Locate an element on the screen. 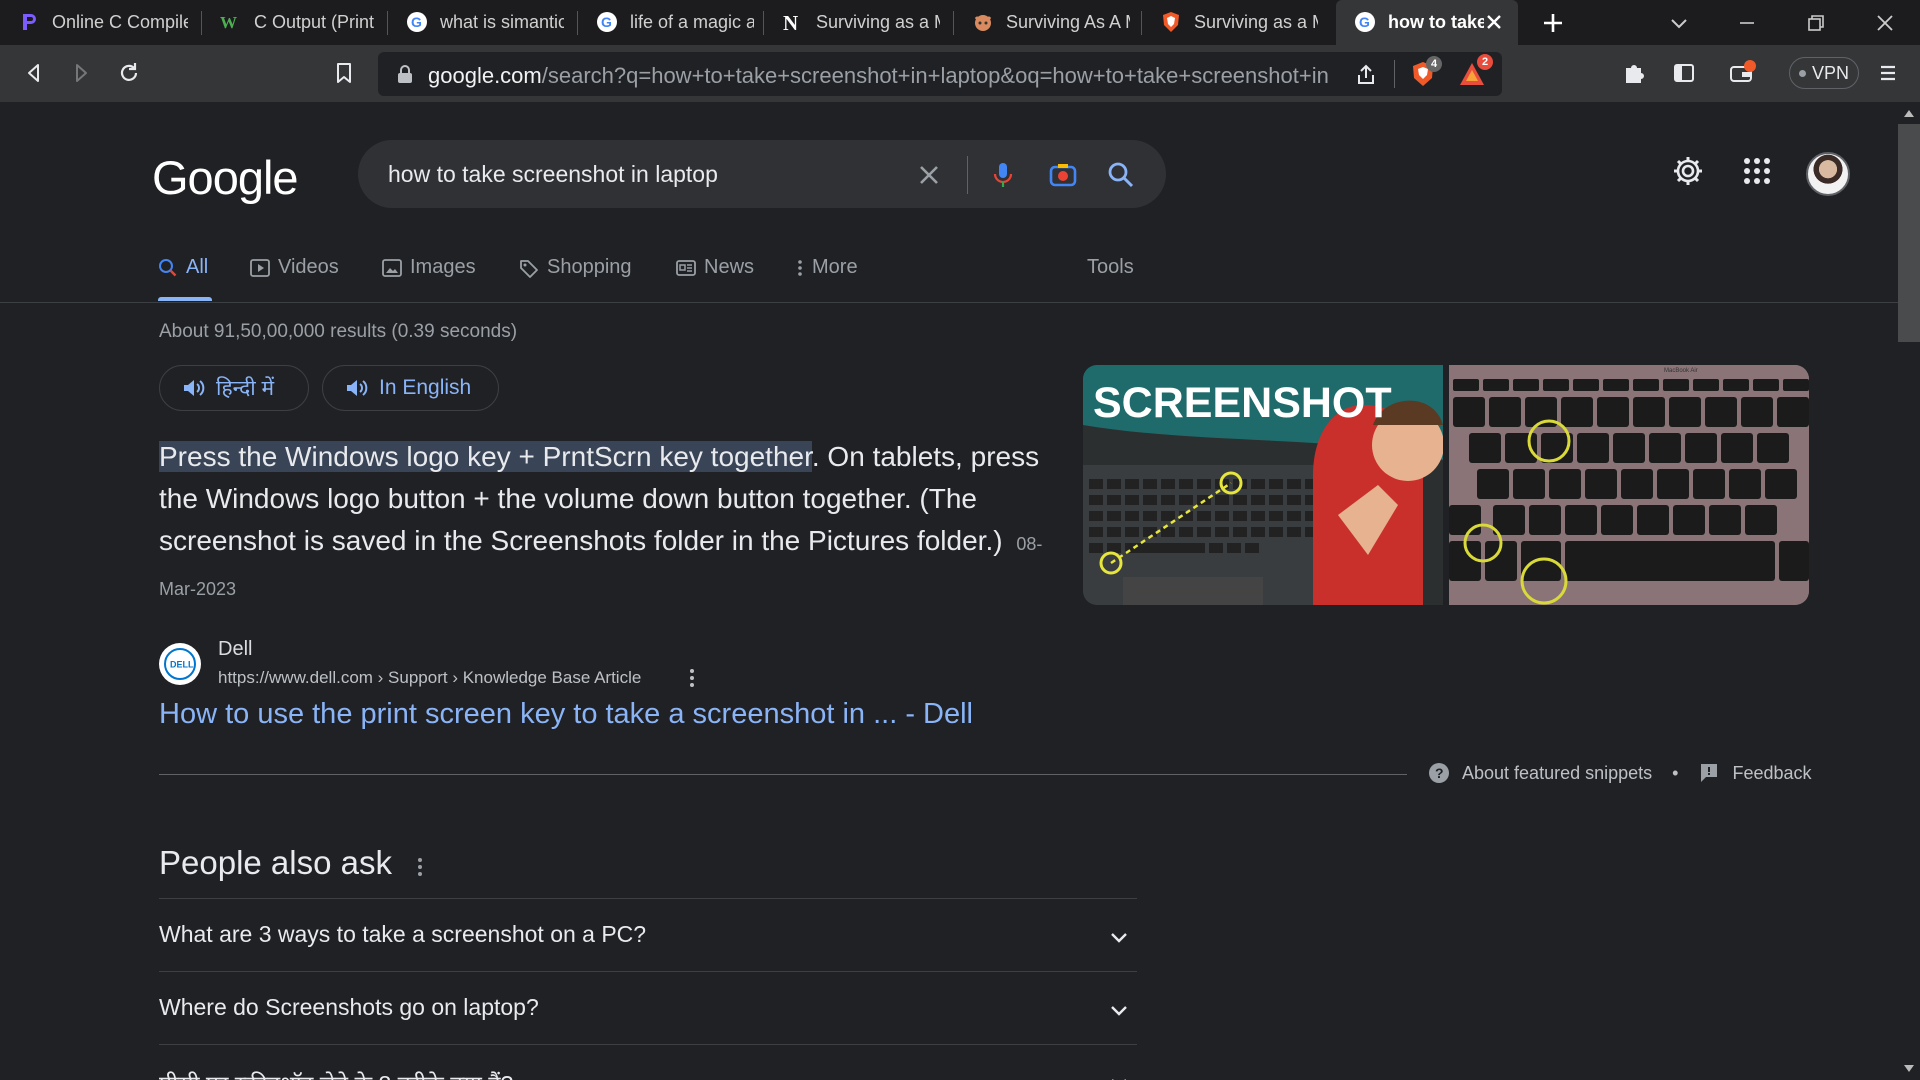 The image size is (1920, 1080). tab-active: G how to take s is located at coordinates (1427, 22).